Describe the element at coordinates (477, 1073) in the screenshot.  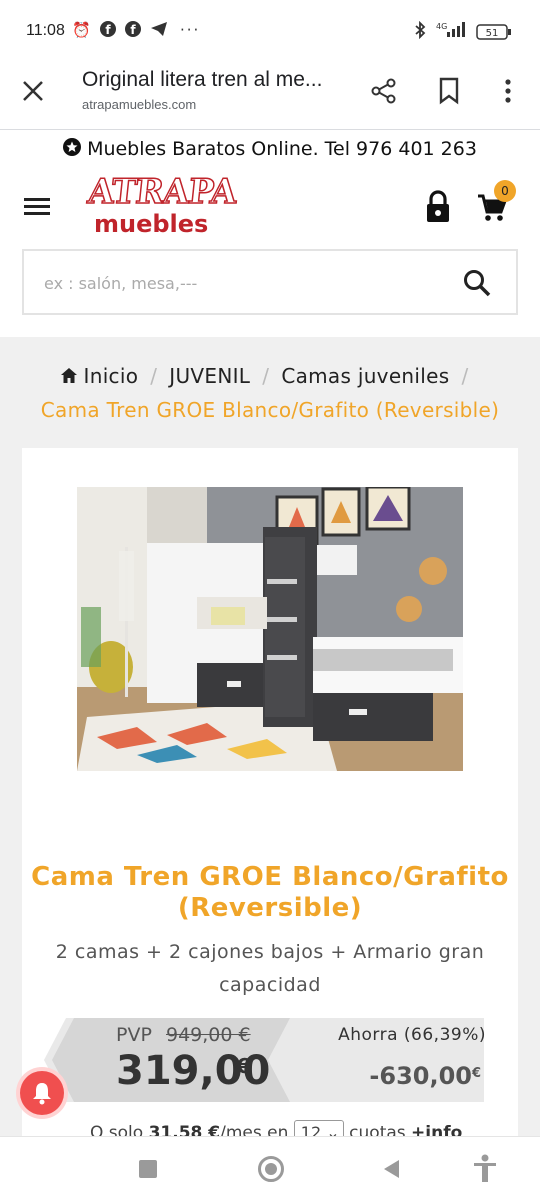
I see `savings-currency: €` at that location.